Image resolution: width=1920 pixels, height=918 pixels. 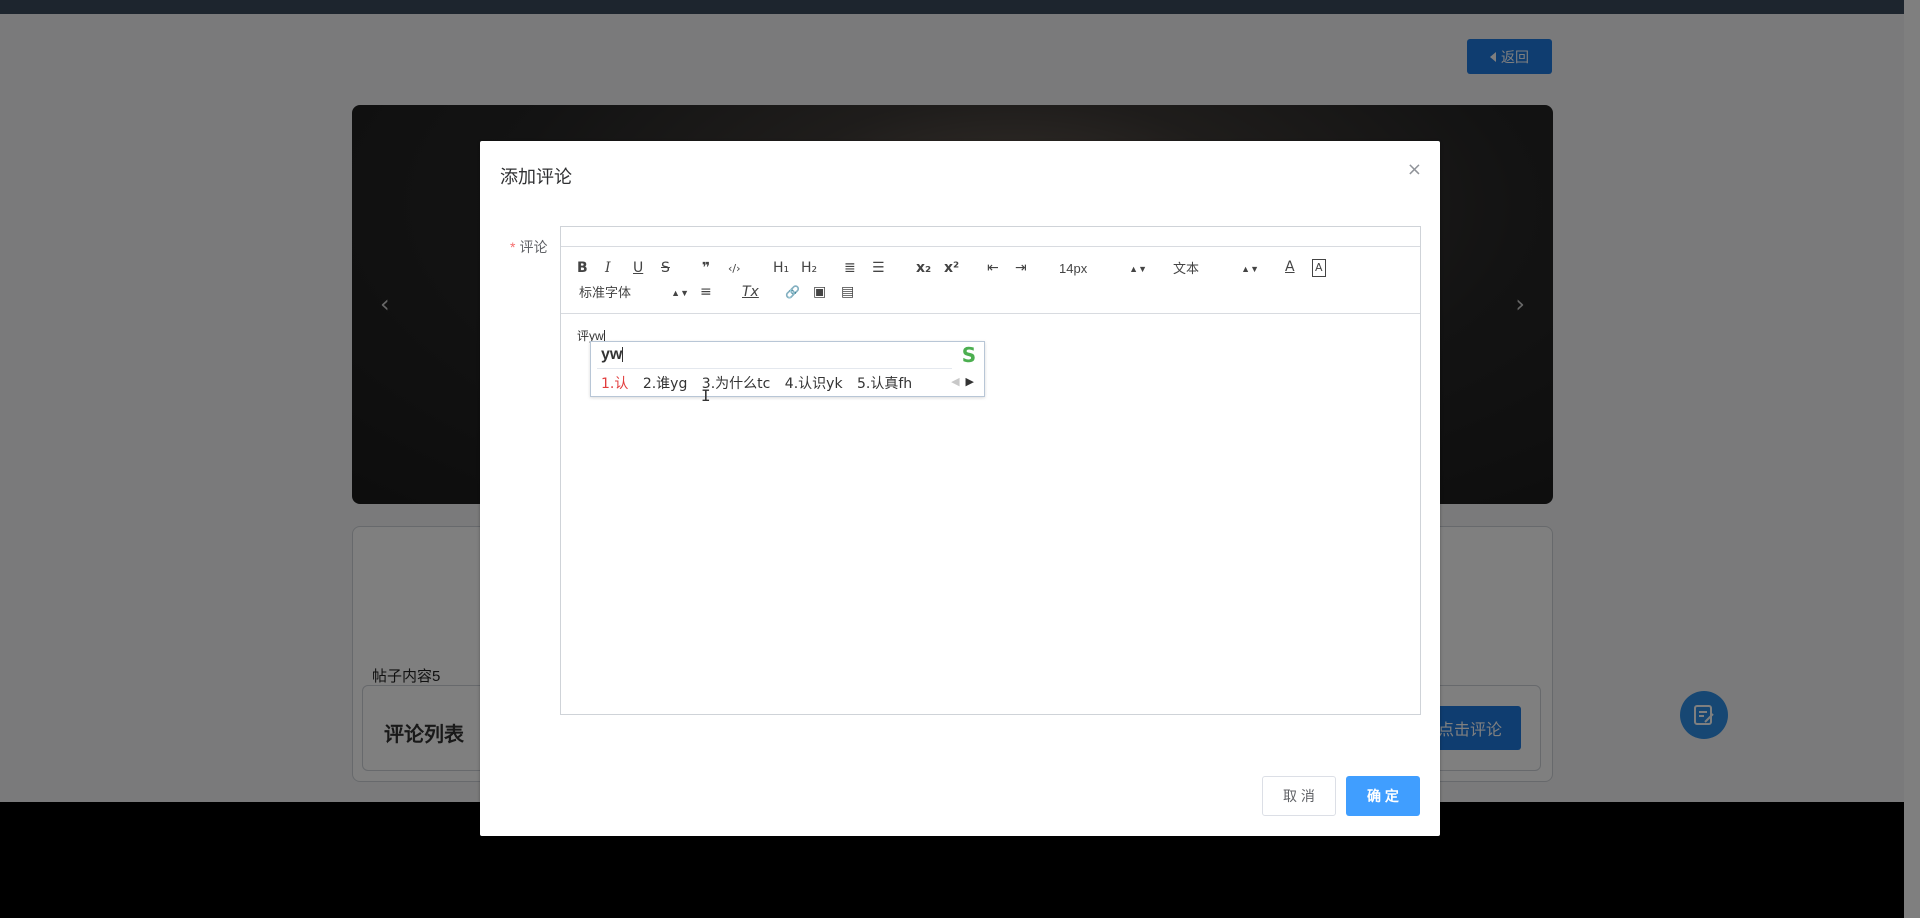 I want to click on video-icon: ▤, so click(x=847, y=292).